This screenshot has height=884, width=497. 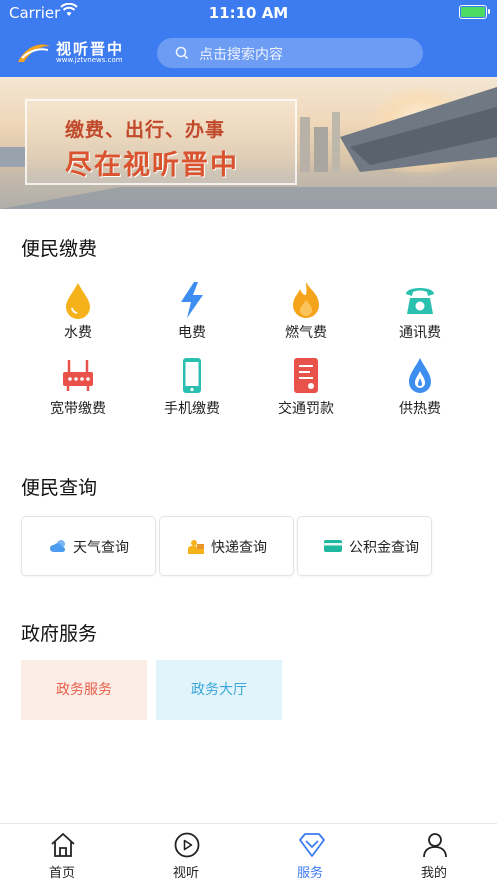 What do you see at coordinates (192, 333) in the screenshot?
I see `payment-item-label: 电费` at bounding box center [192, 333].